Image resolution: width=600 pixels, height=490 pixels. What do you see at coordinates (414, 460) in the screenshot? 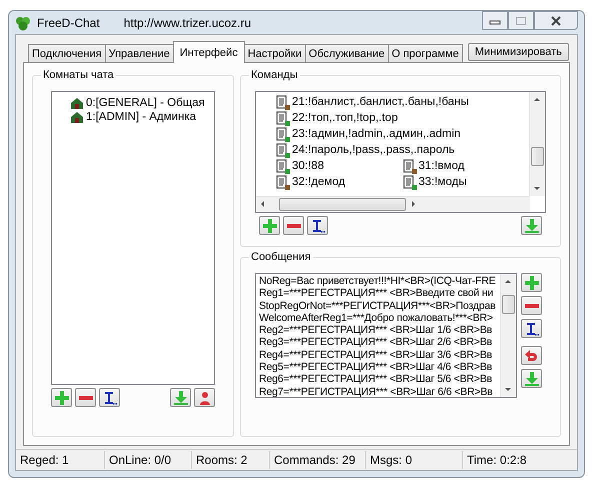
I see `status-field: Msgs: 0` at bounding box center [414, 460].